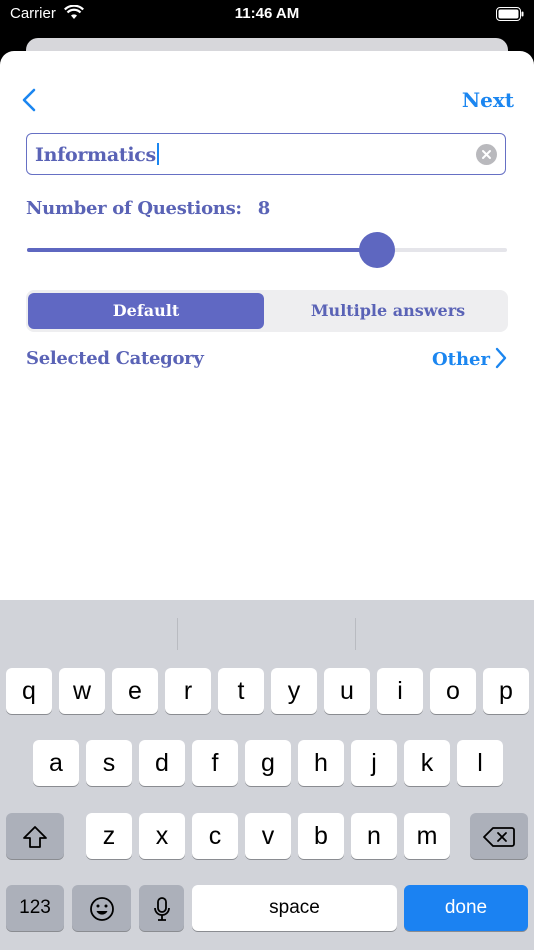 Image resolution: width=534 pixels, height=950 pixels. I want to click on segment-default: Default, so click(146, 311).